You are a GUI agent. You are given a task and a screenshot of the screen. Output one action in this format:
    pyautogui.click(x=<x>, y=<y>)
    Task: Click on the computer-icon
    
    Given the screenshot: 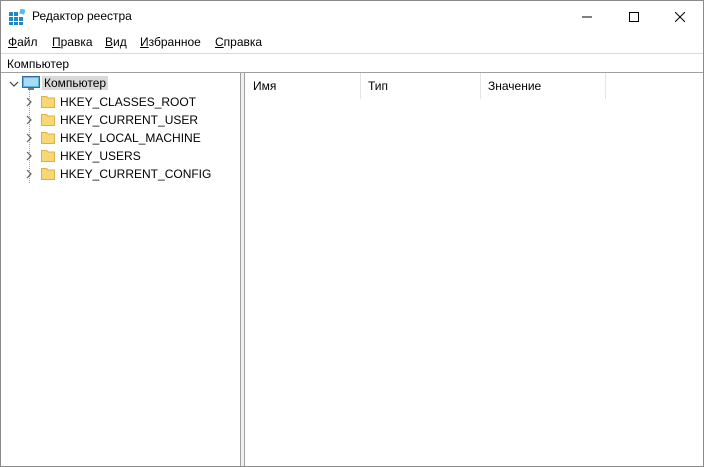 What is the action you would take?
    pyautogui.click(x=31, y=83)
    